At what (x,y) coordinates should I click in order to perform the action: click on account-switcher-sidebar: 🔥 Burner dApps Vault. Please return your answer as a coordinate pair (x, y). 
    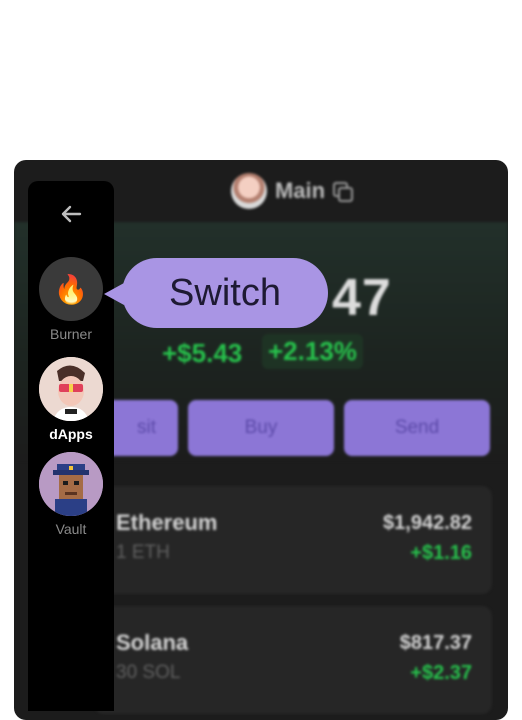
    Looking at the image, I should click on (71, 446).